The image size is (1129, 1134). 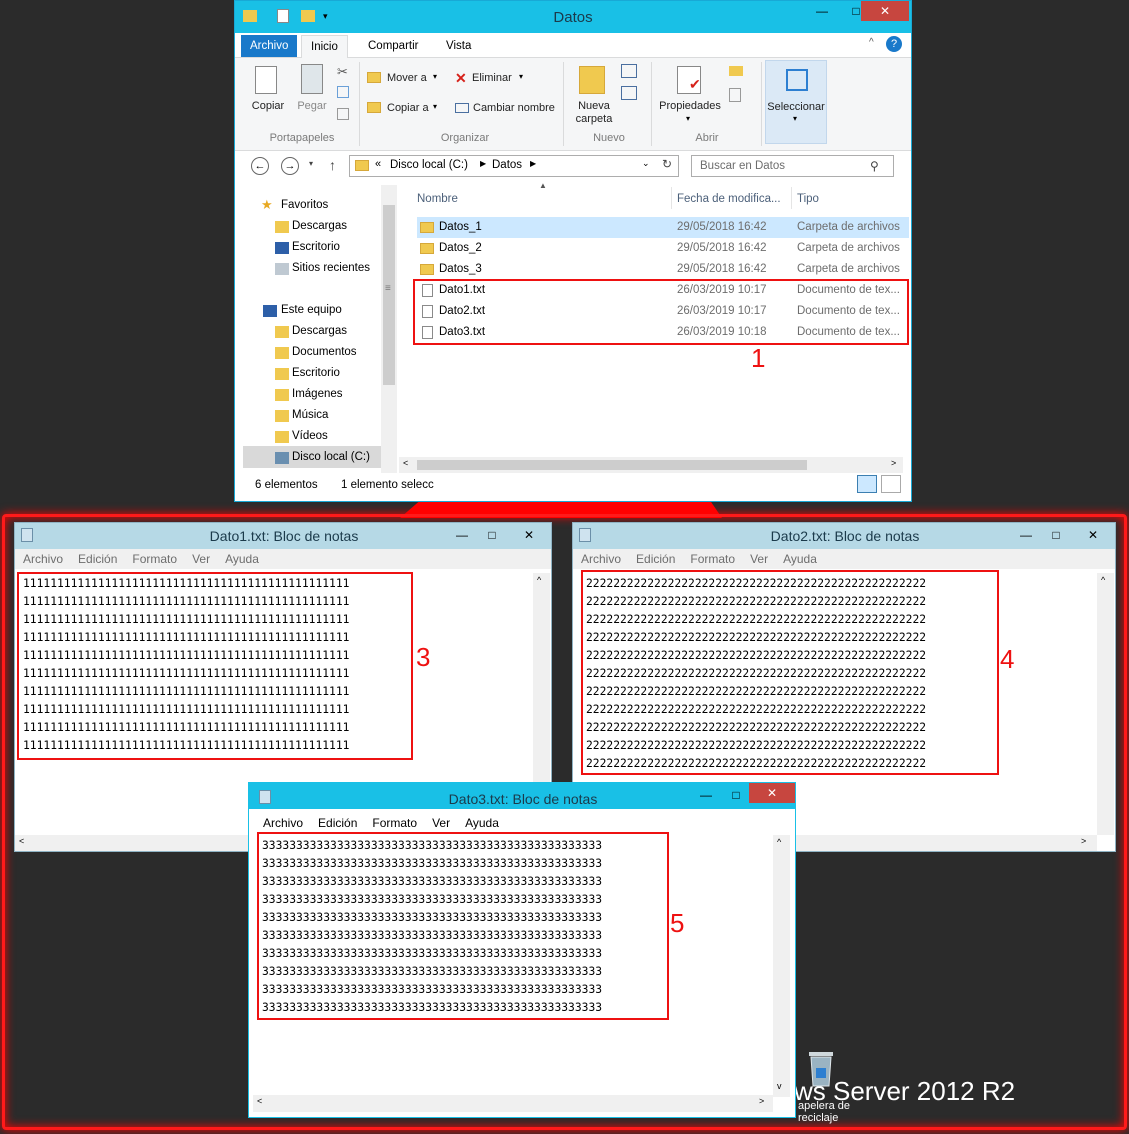 What do you see at coordinates (779, 1086) in the screenshot?
I see `scroll-down-icon: v` at bounding box center [779, 1086].